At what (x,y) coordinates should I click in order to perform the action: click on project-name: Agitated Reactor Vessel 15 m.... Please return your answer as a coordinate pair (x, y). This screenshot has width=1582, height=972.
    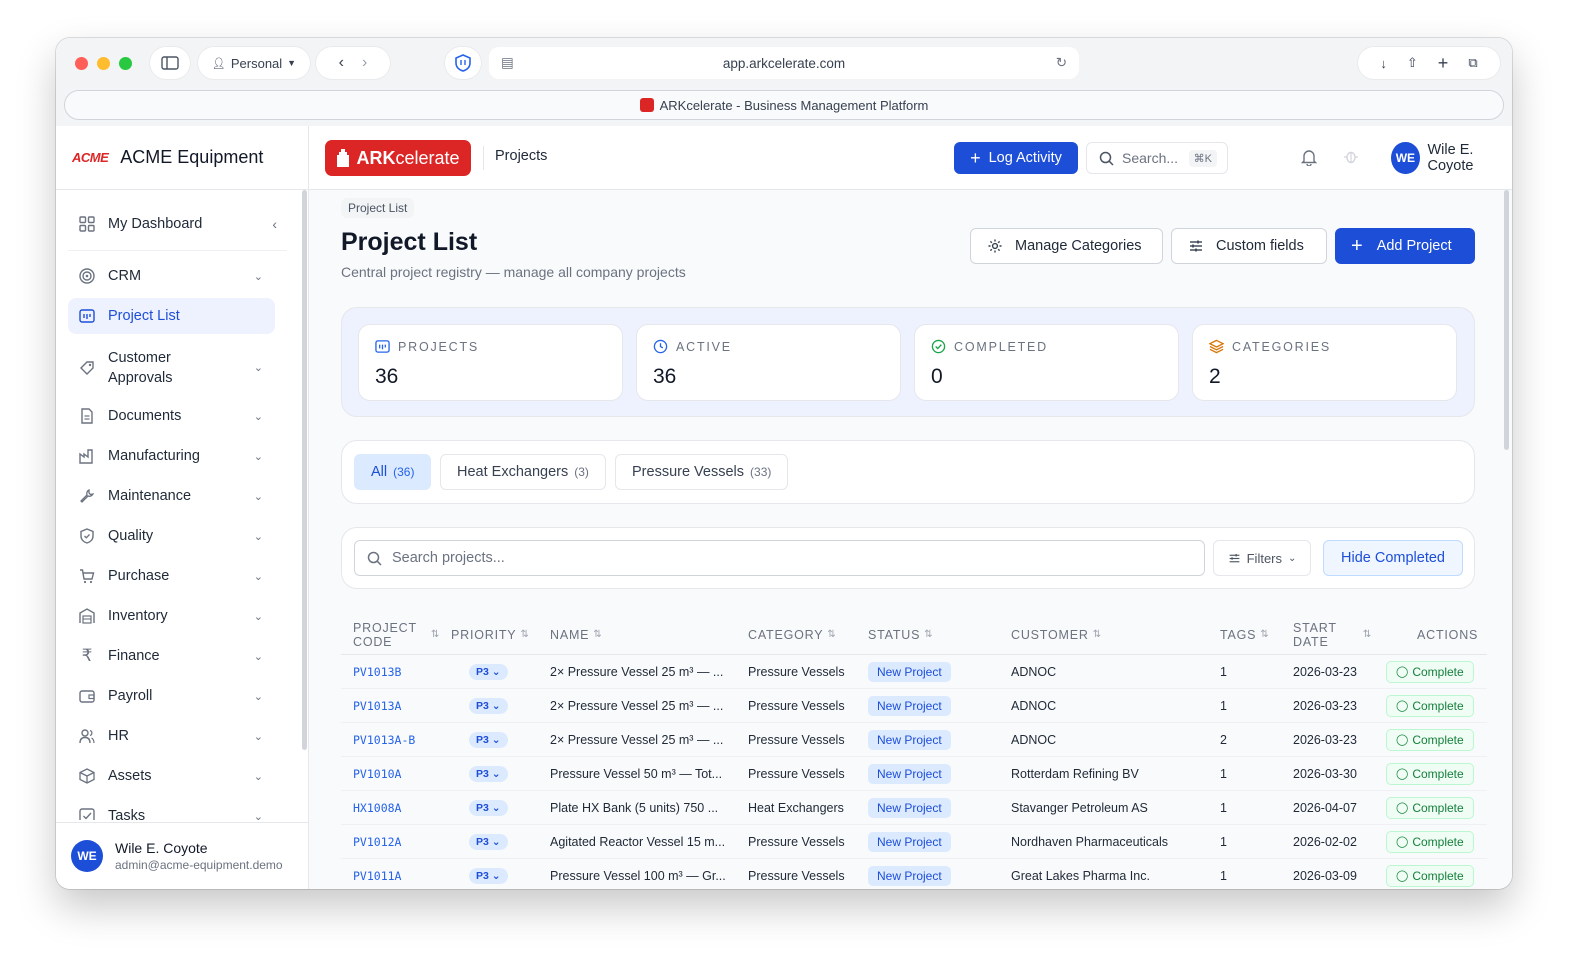
    Looking at the image, I should click on (640, 841).